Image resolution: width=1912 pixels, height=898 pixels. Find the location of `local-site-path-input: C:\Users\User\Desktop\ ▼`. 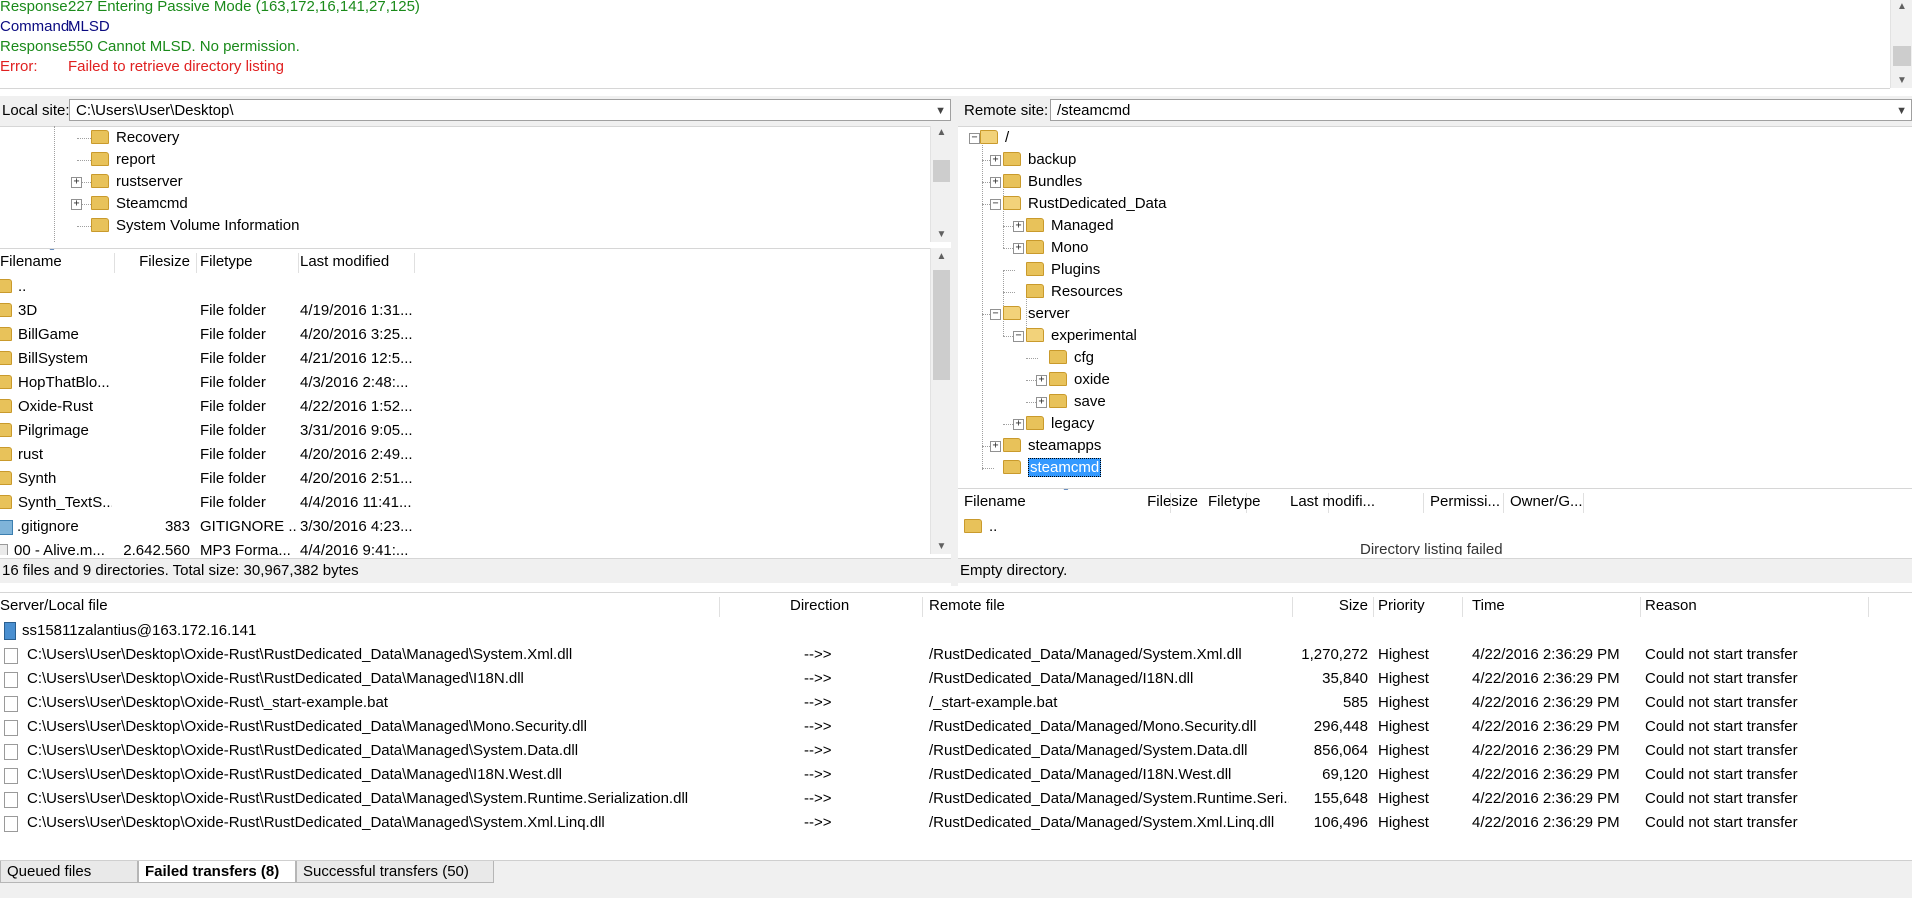

local-site-path-input: C:\Users\User\Desktop\ ▼ is located at coordinates (510, 110).